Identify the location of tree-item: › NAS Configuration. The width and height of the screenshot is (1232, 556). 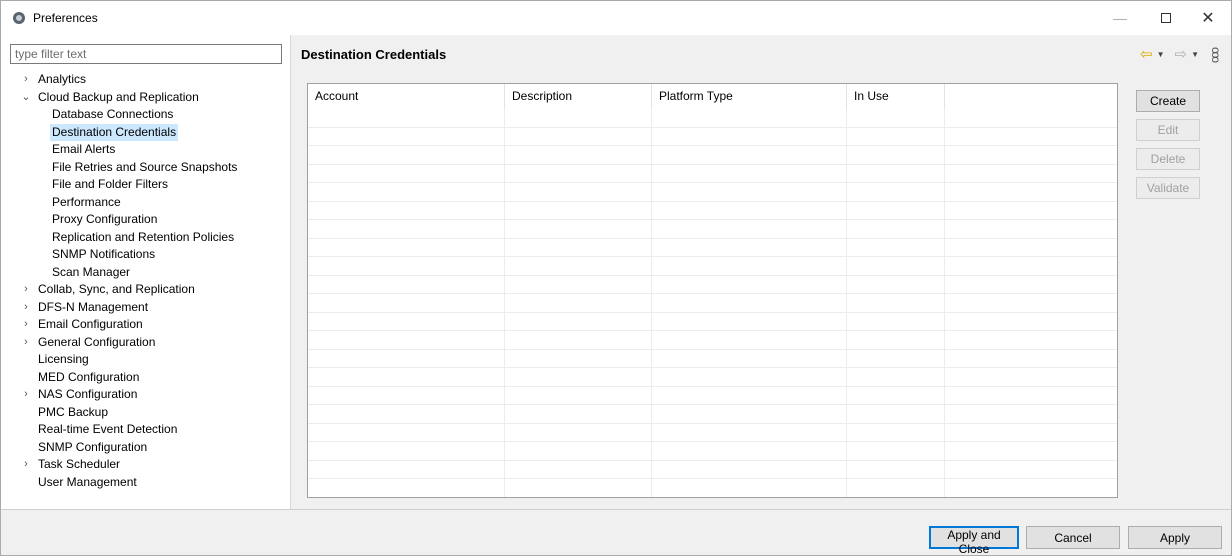
(145, 395).